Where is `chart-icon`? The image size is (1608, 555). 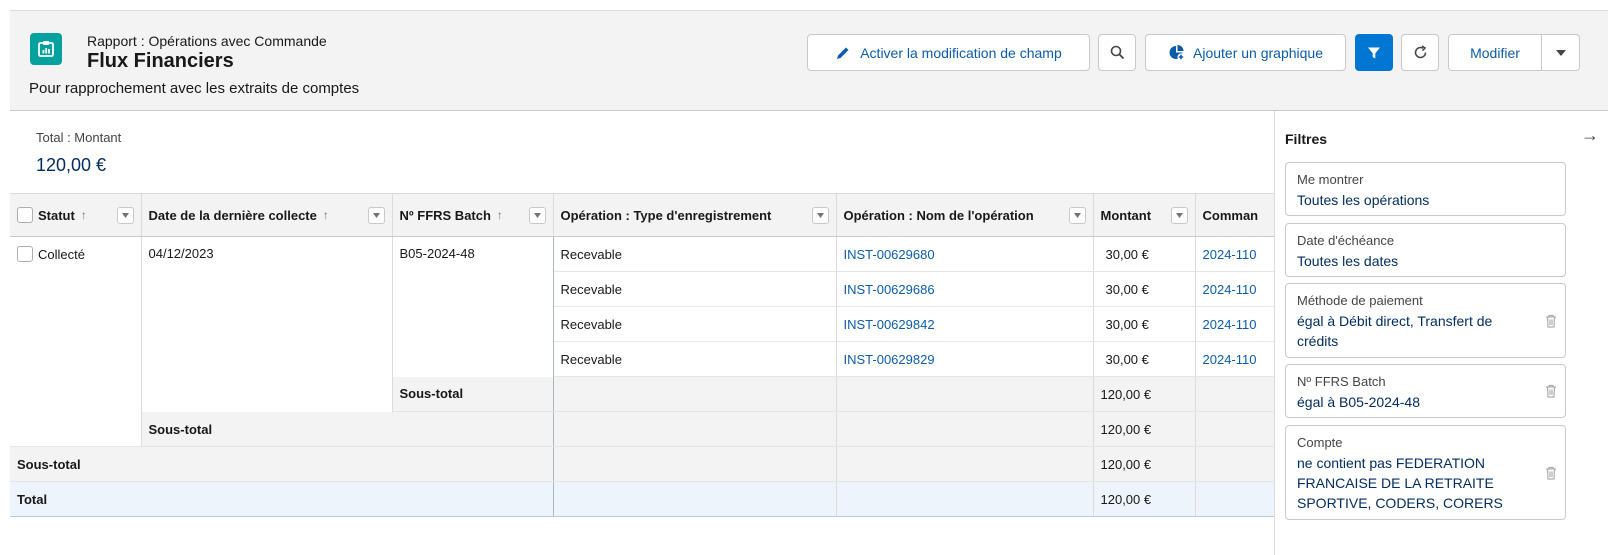
chart-icon is located at coordinates (1177, 53).